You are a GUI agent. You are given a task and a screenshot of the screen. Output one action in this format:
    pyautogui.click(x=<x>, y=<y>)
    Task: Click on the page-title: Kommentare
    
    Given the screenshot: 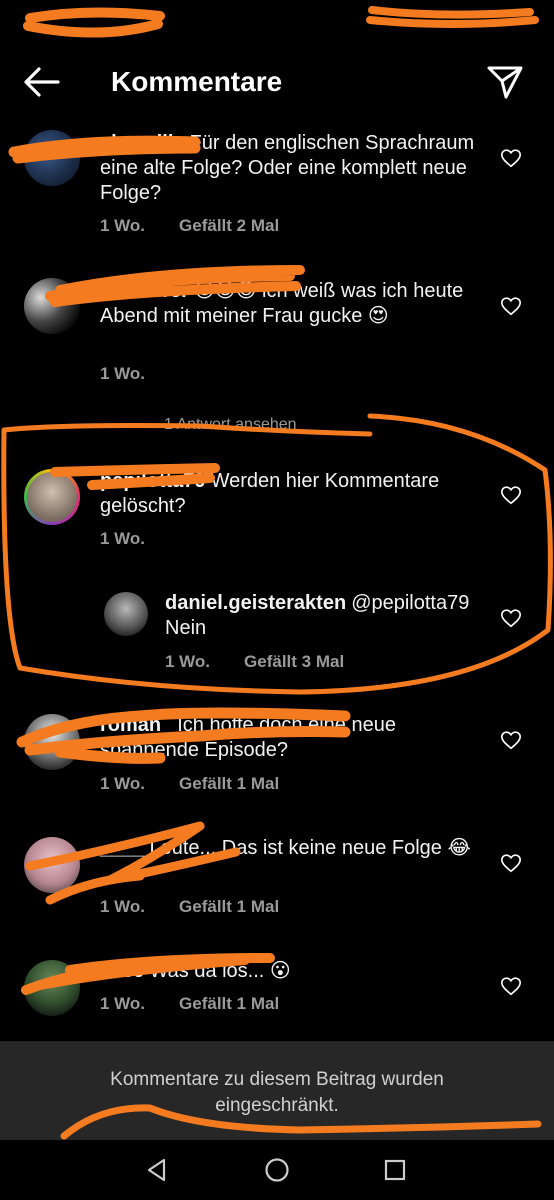 What is the action you would take?
    pyautogui.click(x=197, y=81)
    